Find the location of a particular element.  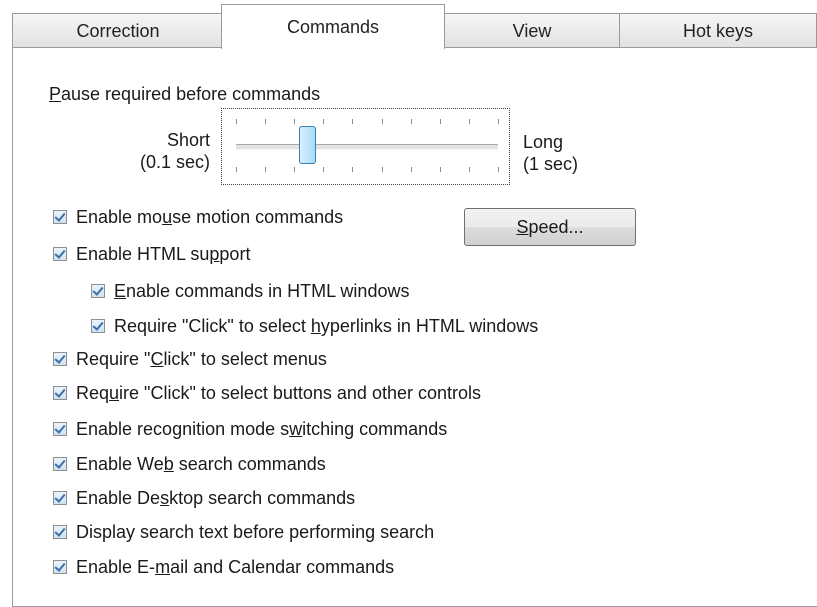

option-label: Enable commands in HTML windows is located at coordinates (262, 290).